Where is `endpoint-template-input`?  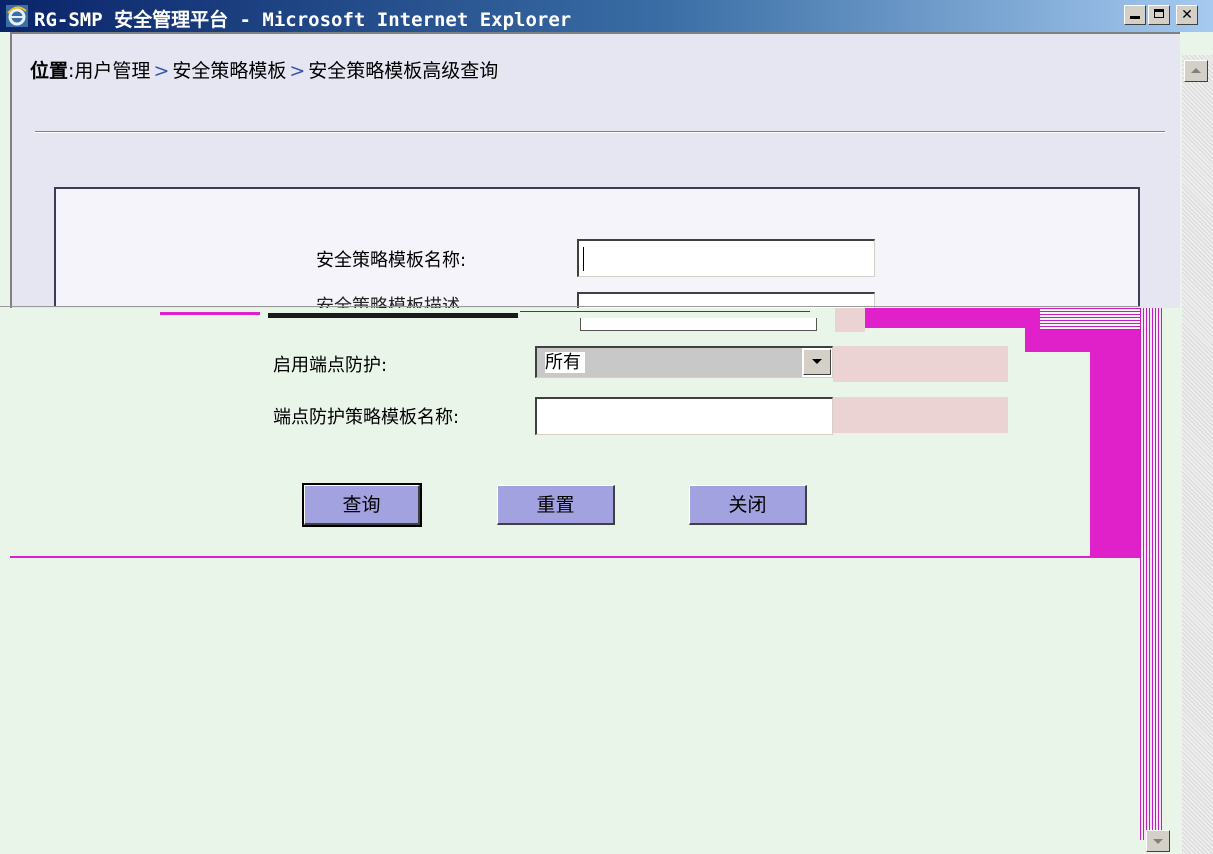 endpoint-template-input is located at coordinates (684, 416).